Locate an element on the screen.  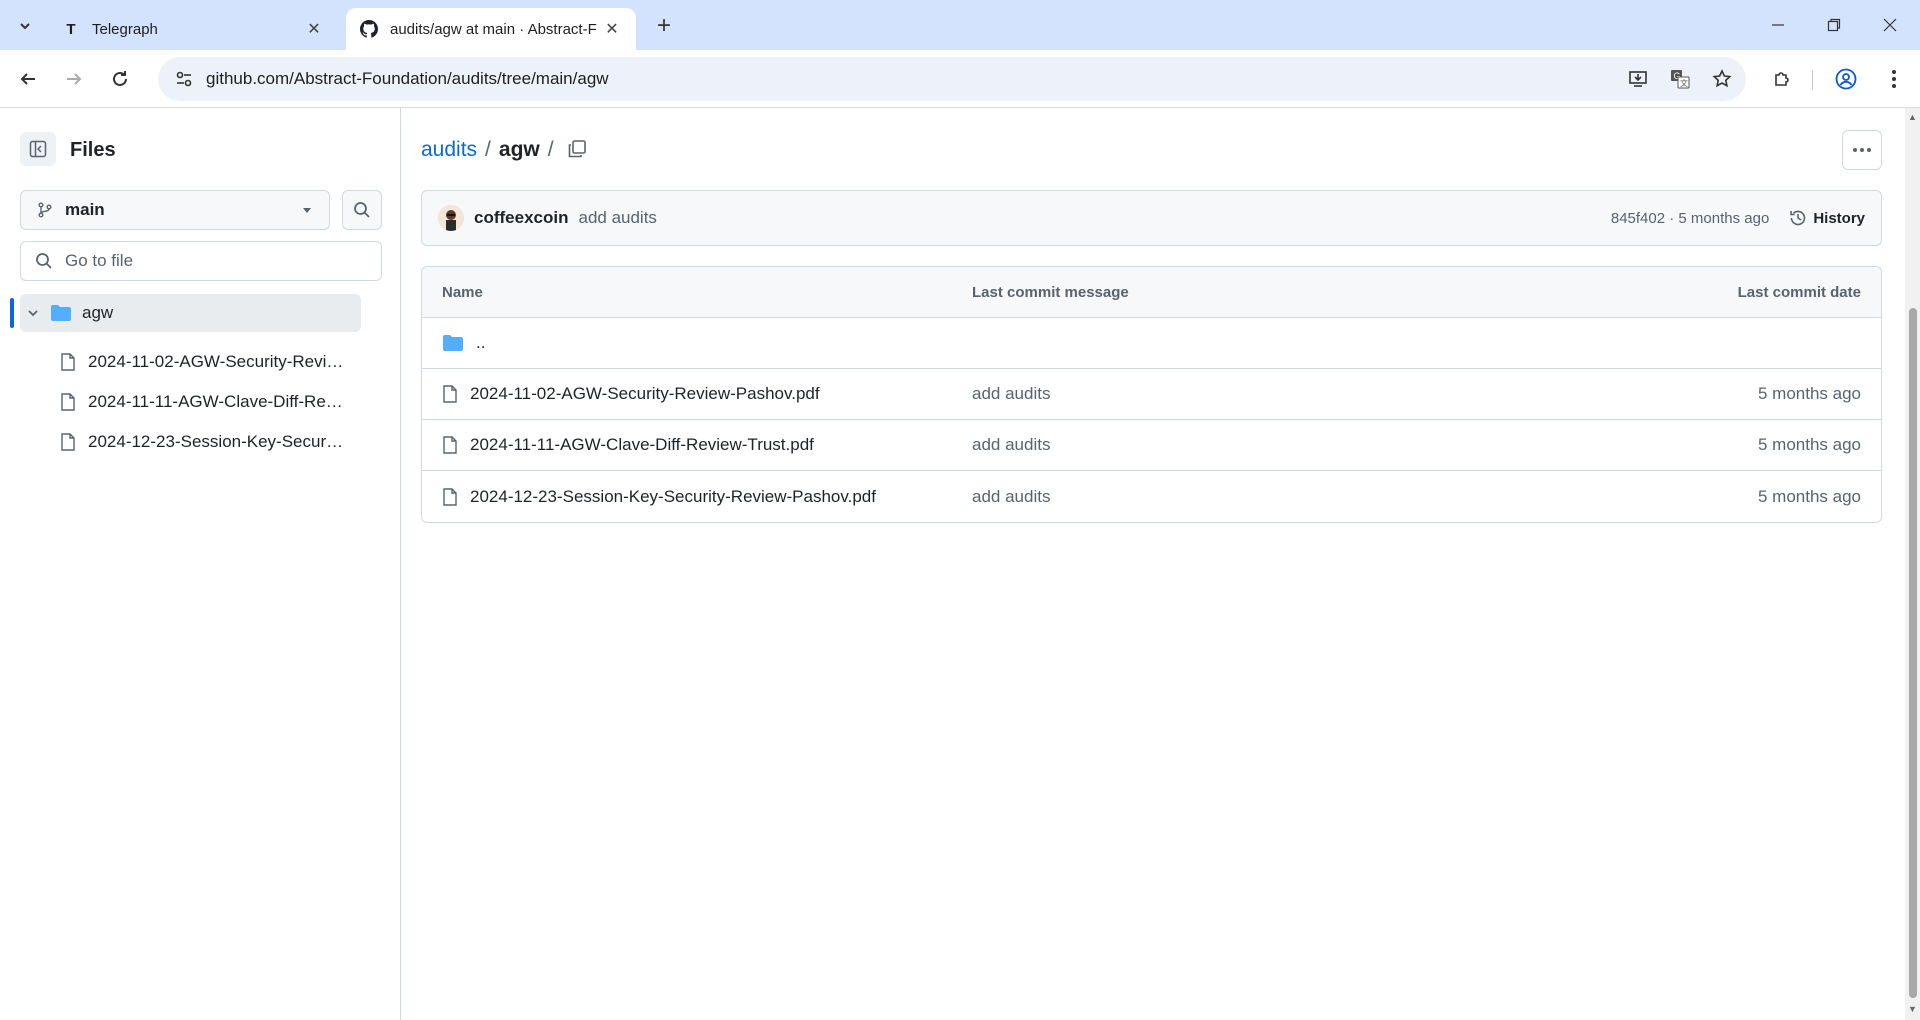
folder-icon is located at coordinates (453, 343).